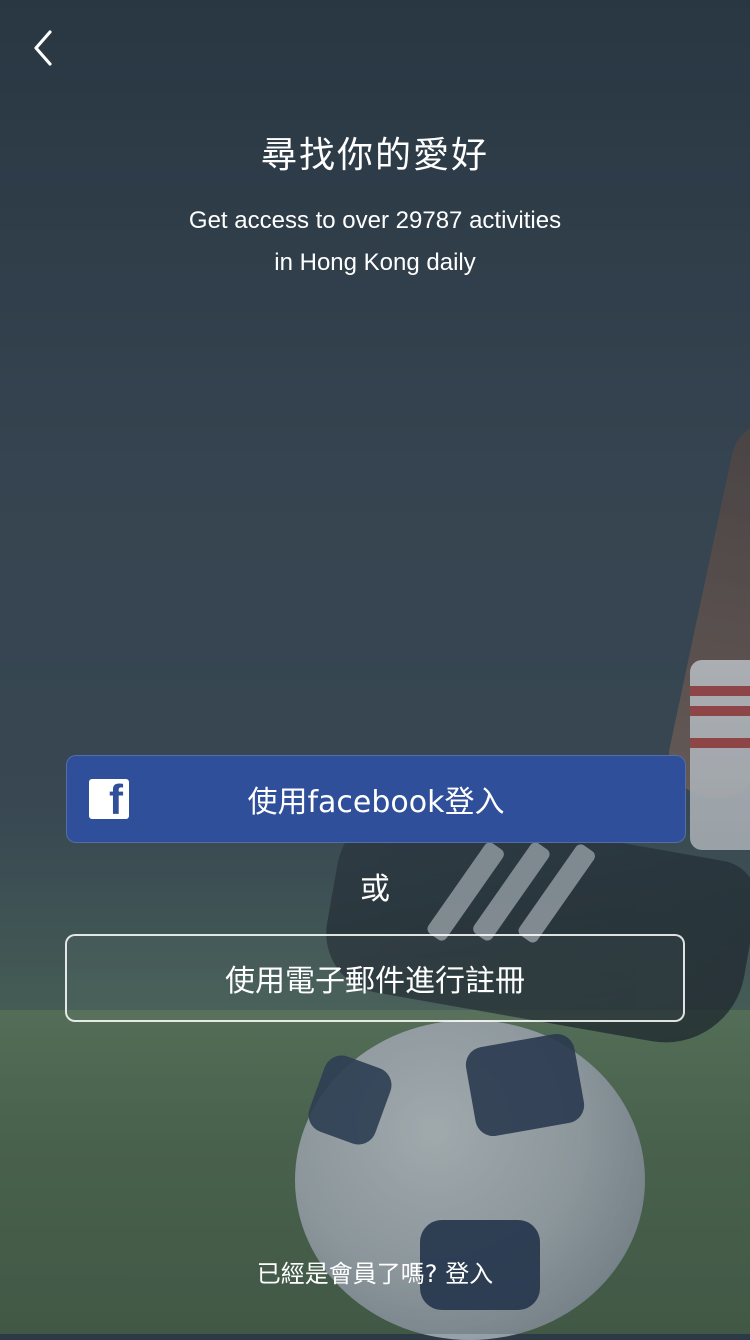 The height and width of the screenshot is (1340, 750). Describe the element at coordinates (375, 981) in the screenshot. I see `email-signup-label: 使用電子郵件進行註冊` at that location.